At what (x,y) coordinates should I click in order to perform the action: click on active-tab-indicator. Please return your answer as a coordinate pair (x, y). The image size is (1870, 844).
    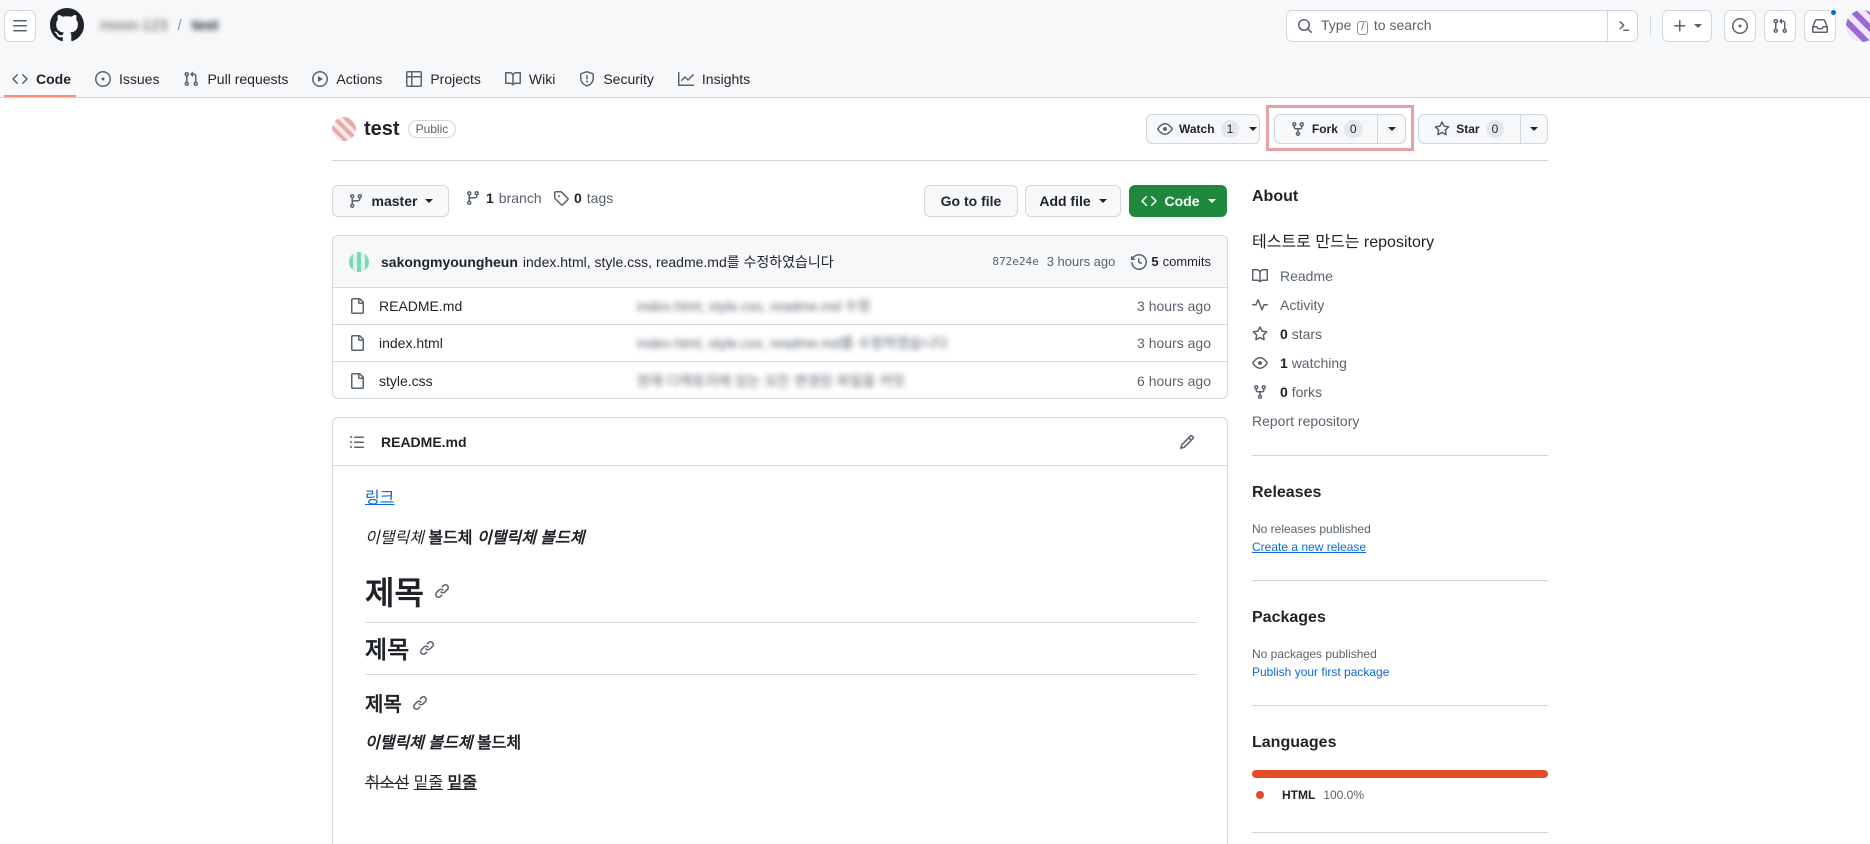
    Looking at the image, I should click on (40, 96).